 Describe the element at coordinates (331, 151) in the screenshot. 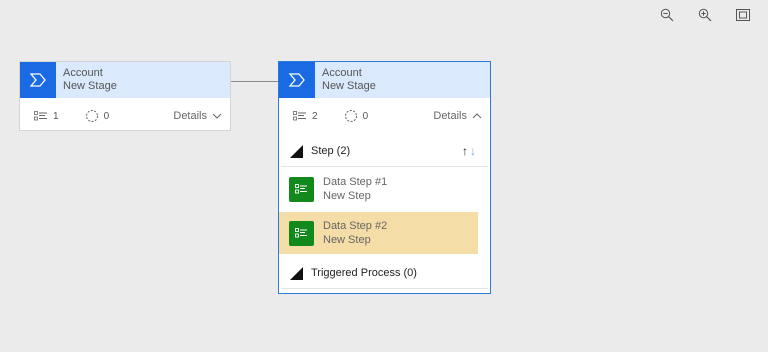

I see `step-section-label: Step (2)` at that location.